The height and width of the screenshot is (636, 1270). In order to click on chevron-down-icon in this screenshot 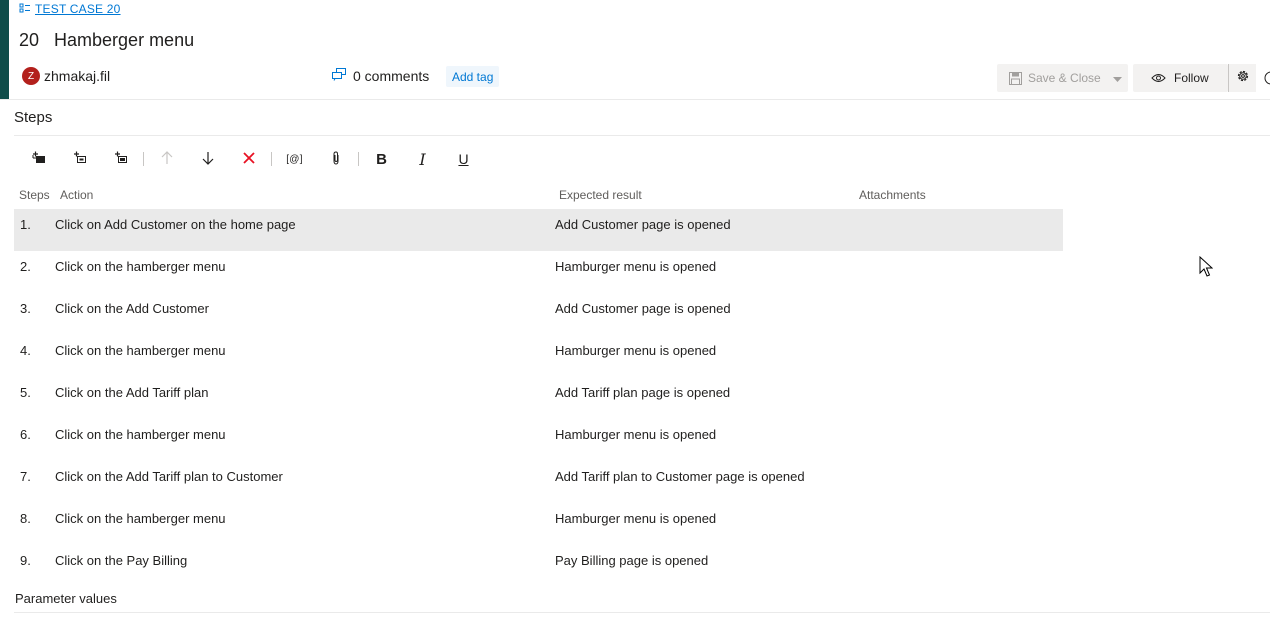, I will do `click(1117, 79)`.